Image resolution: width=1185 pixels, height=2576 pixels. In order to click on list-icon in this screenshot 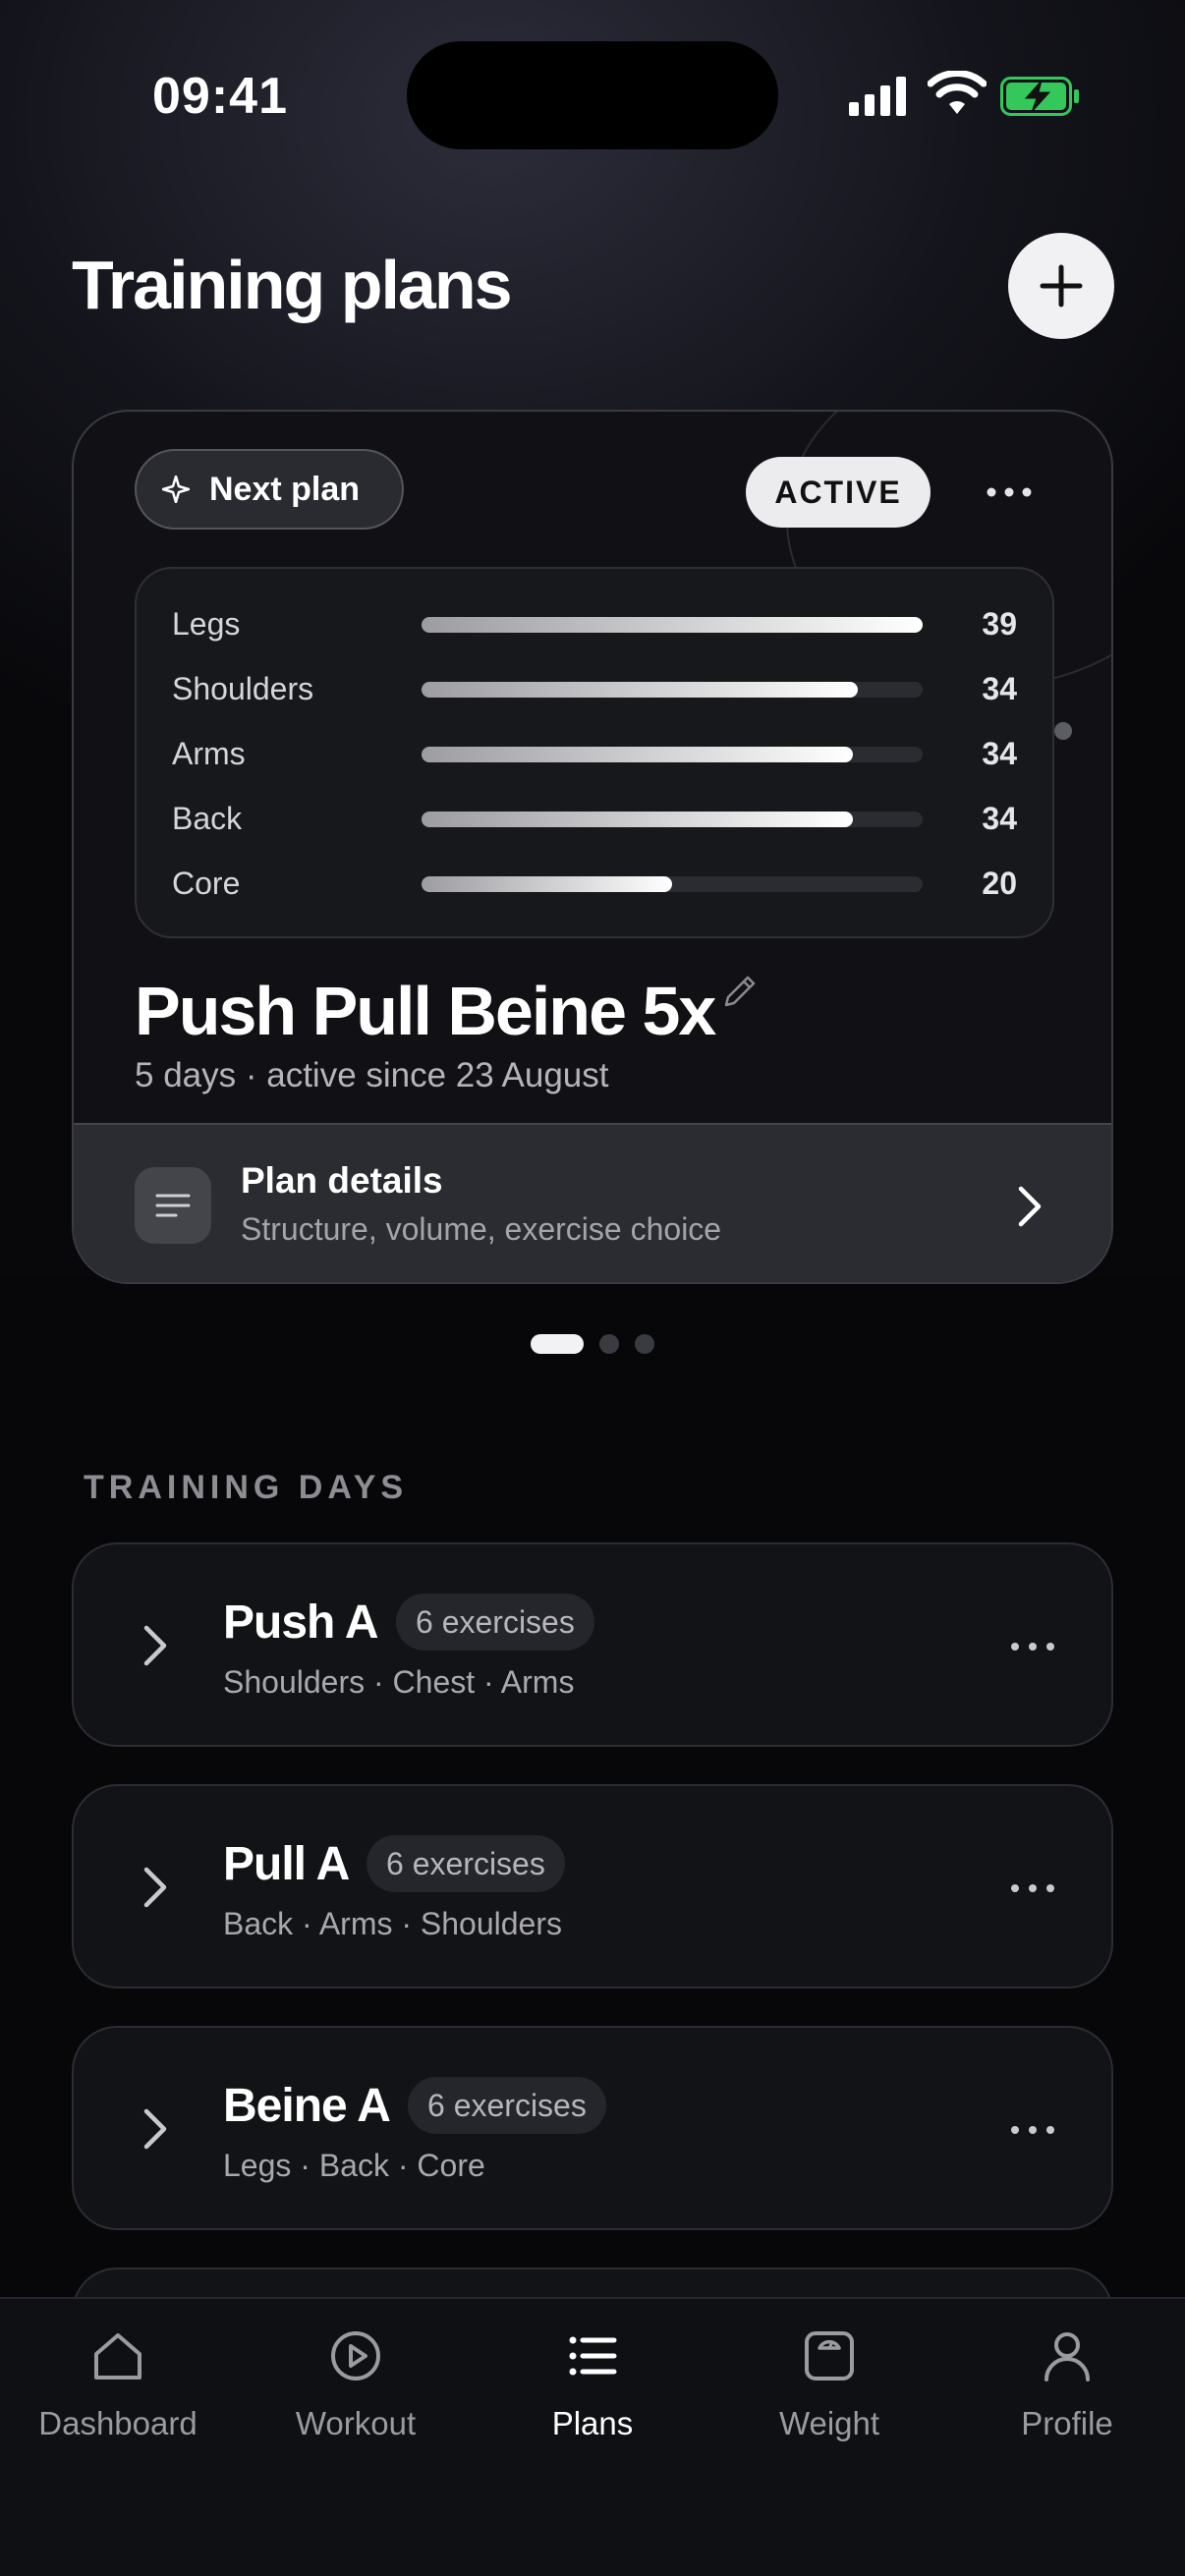, I will do `click(593, 2356)`.